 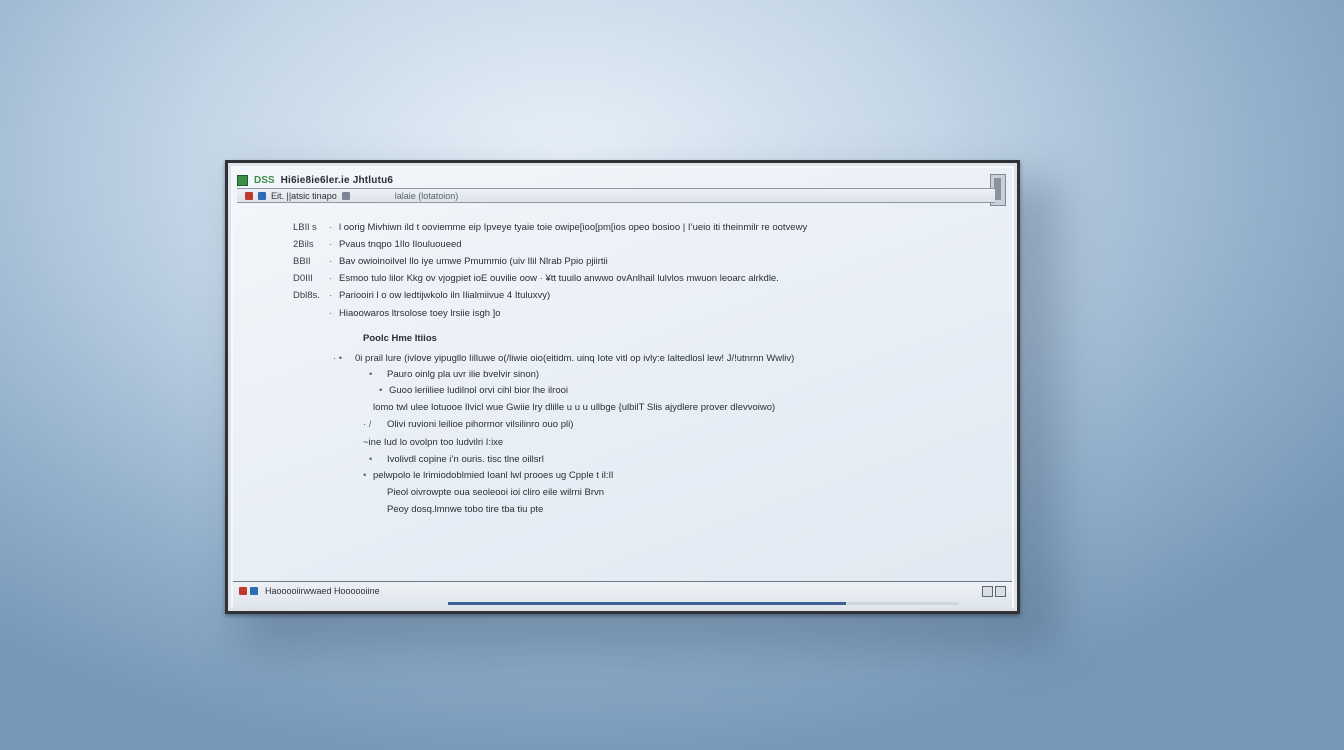 What do you see at coordinates (997, 189) in the screenshot?
I see `scrollbar-thumb` at bounding box center [997, 189].